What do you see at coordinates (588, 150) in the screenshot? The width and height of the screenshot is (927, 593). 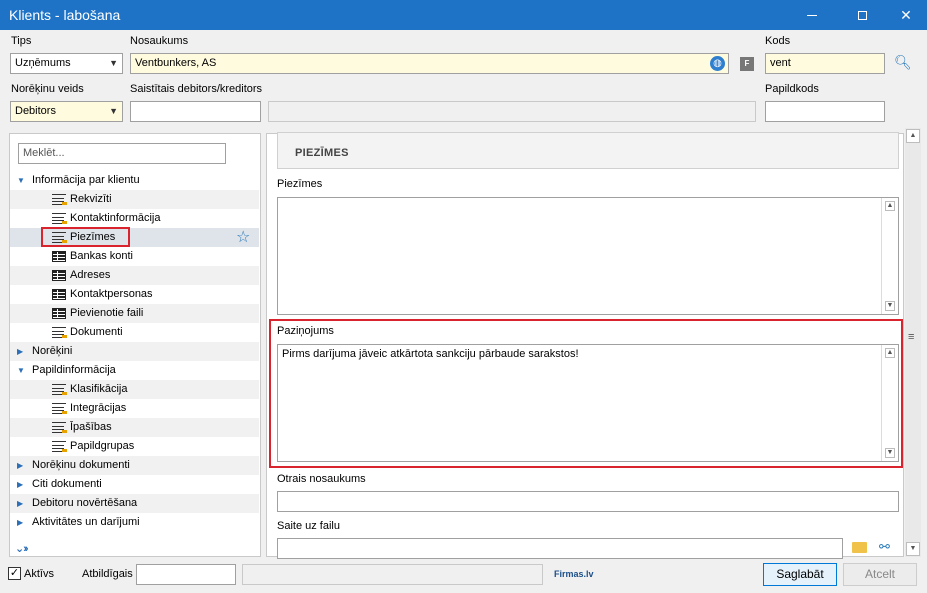 I see `section-title: PIEZĪMES` at bounding box center [588, 150].